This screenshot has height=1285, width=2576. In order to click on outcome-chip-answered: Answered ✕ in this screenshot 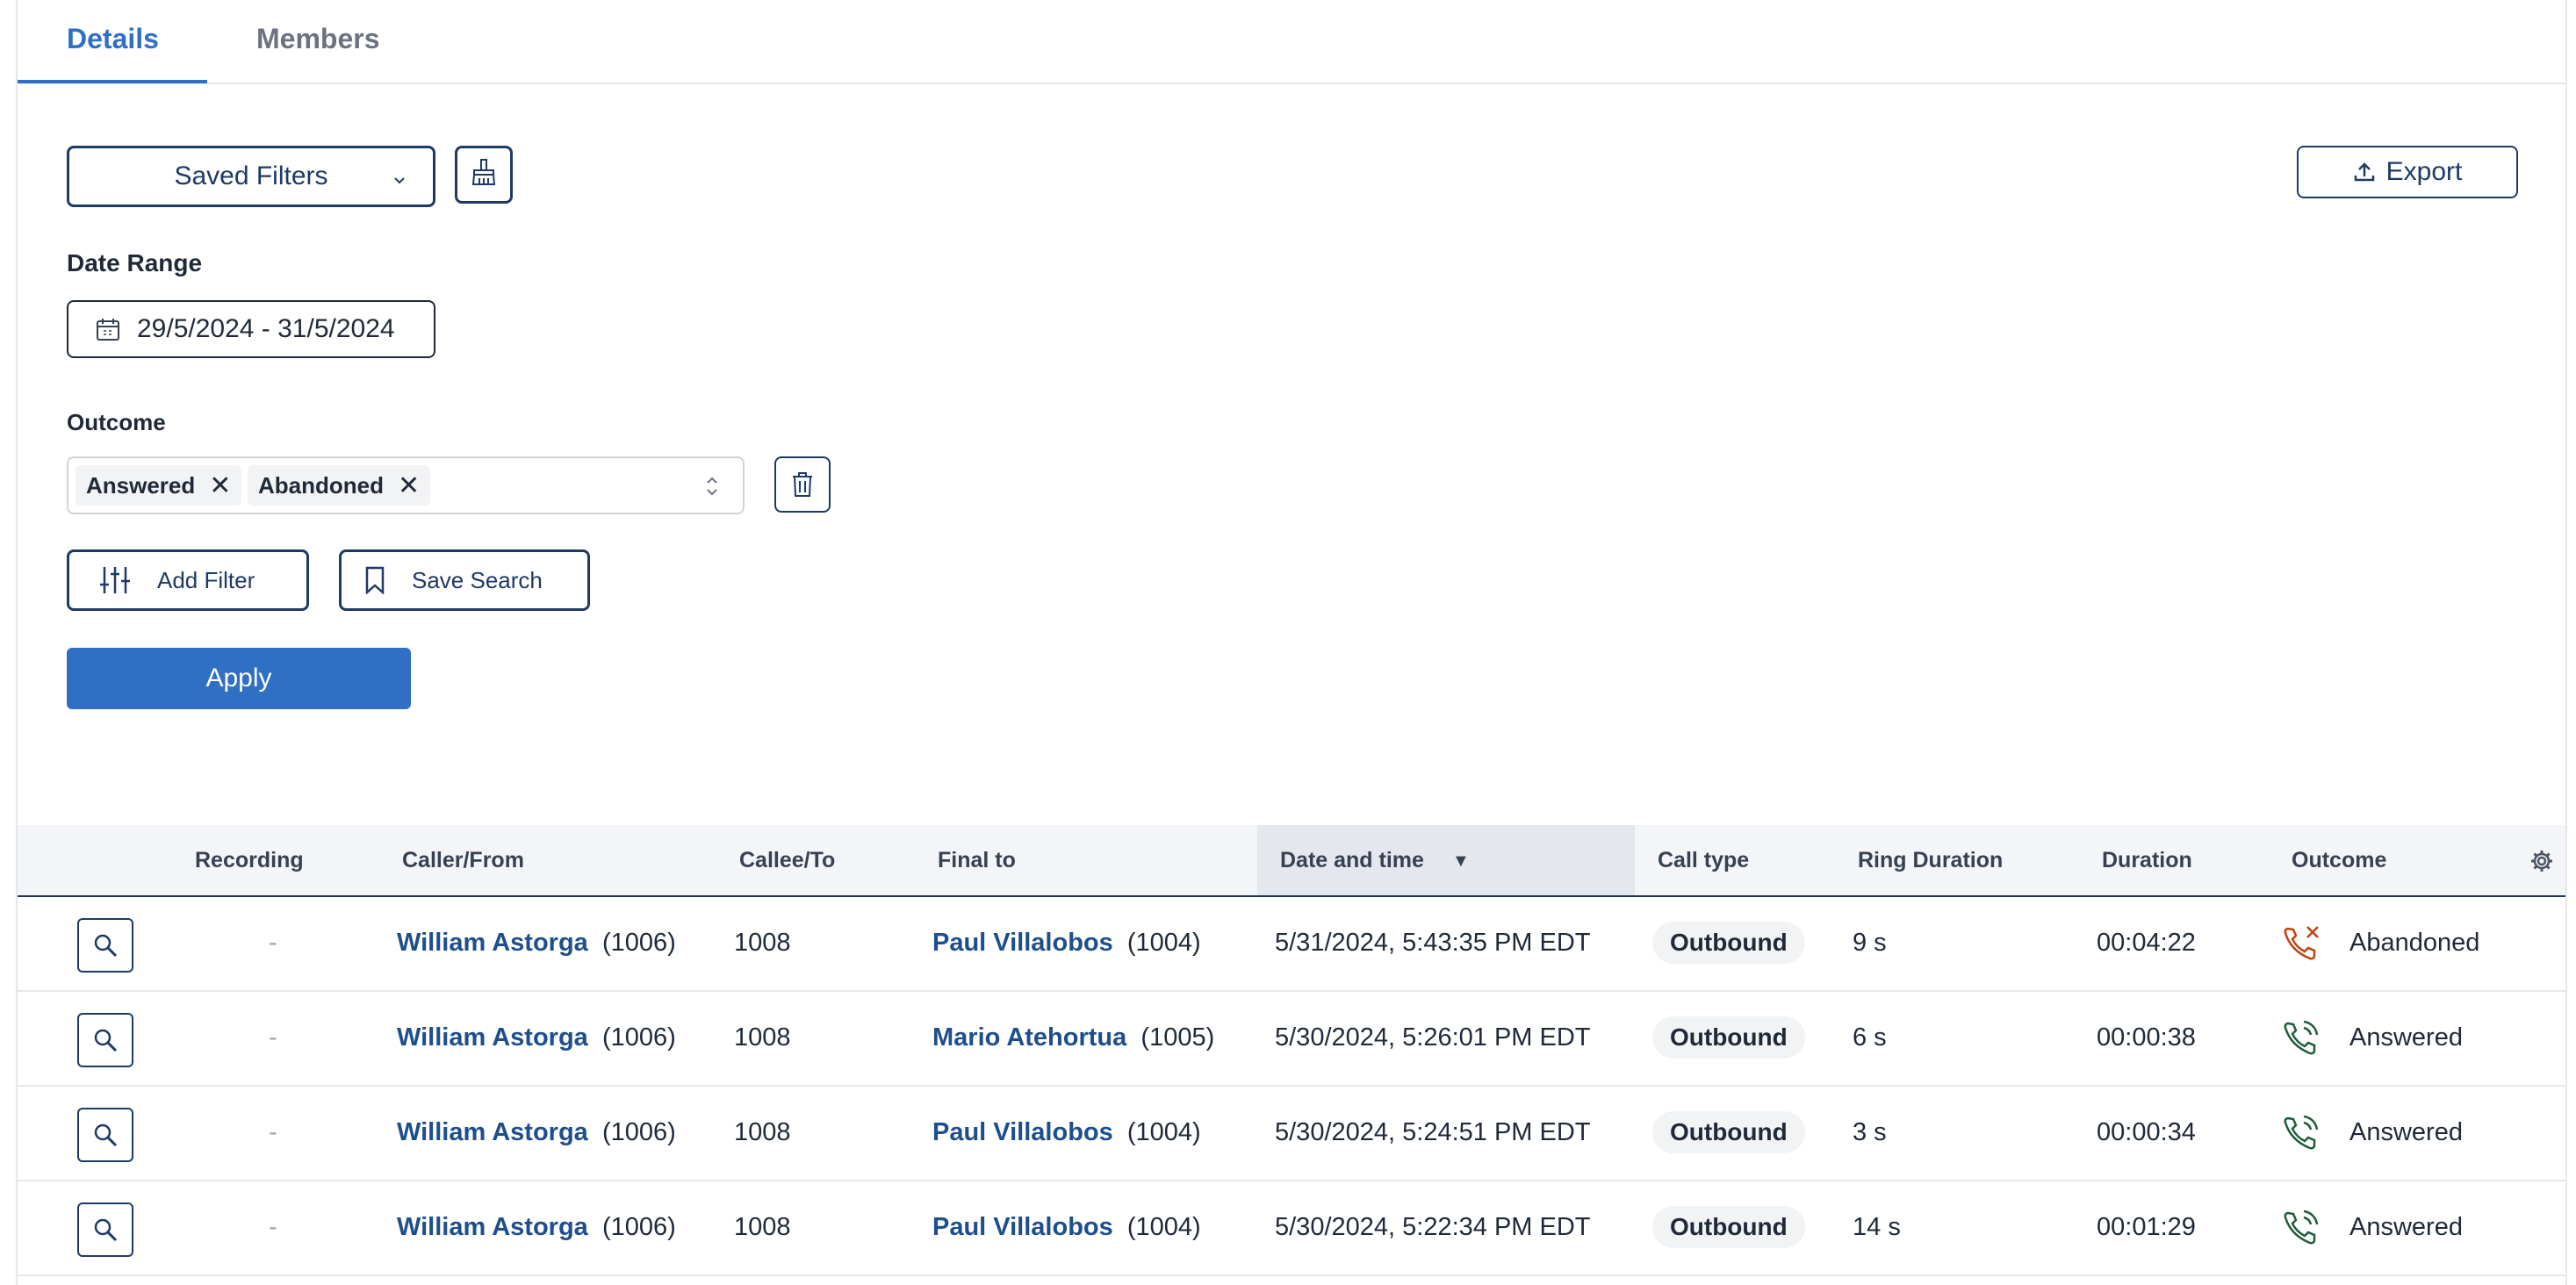, I will do `click(159, 485)`.